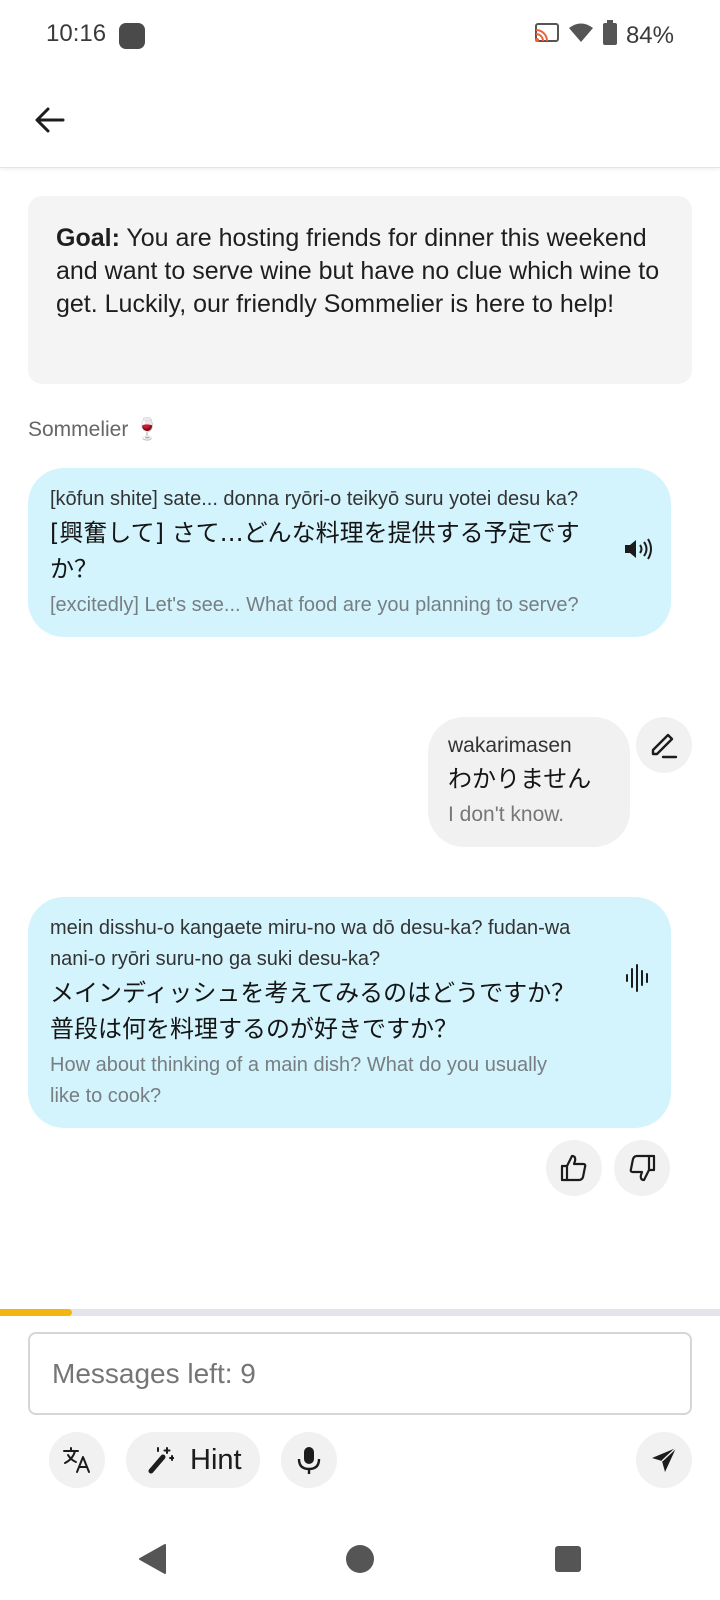  Describe the element at coordinates (638, 978) in the screenshot. I see `audio-waveform-icon` at that location.